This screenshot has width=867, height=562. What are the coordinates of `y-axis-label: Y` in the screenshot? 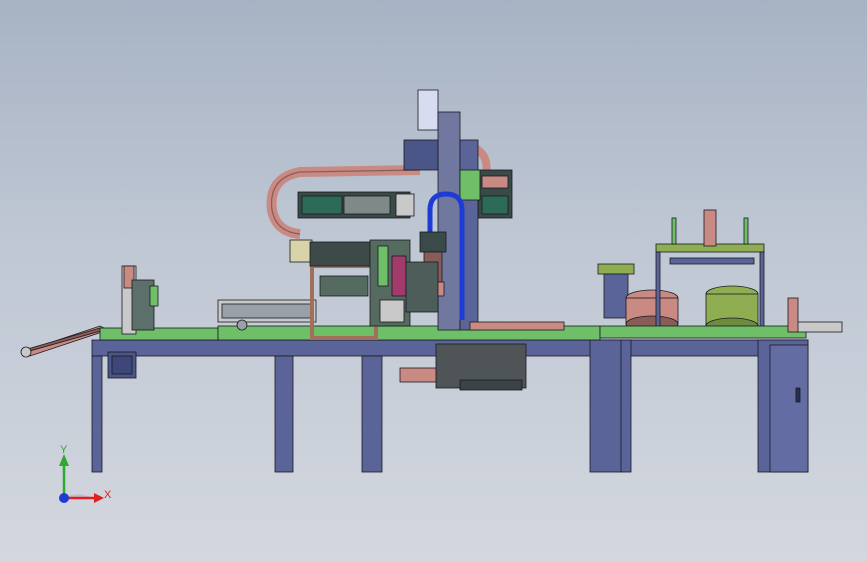 It's located at (64, 450).